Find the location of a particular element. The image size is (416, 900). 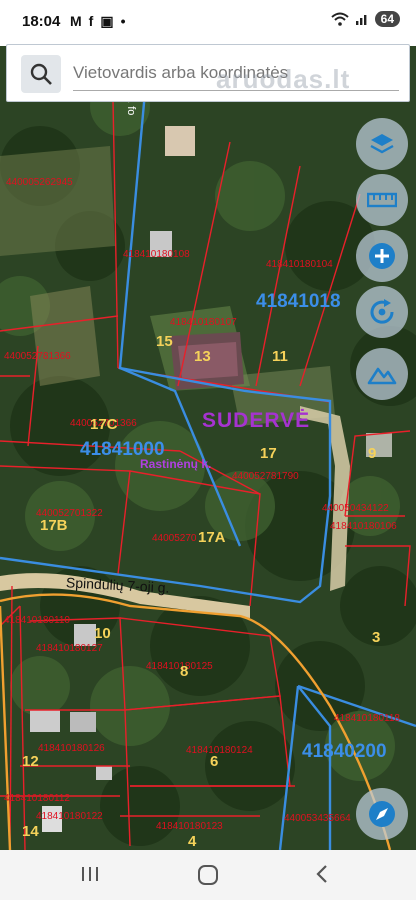

plot-number: 9 is located at coordinates (372, 453).